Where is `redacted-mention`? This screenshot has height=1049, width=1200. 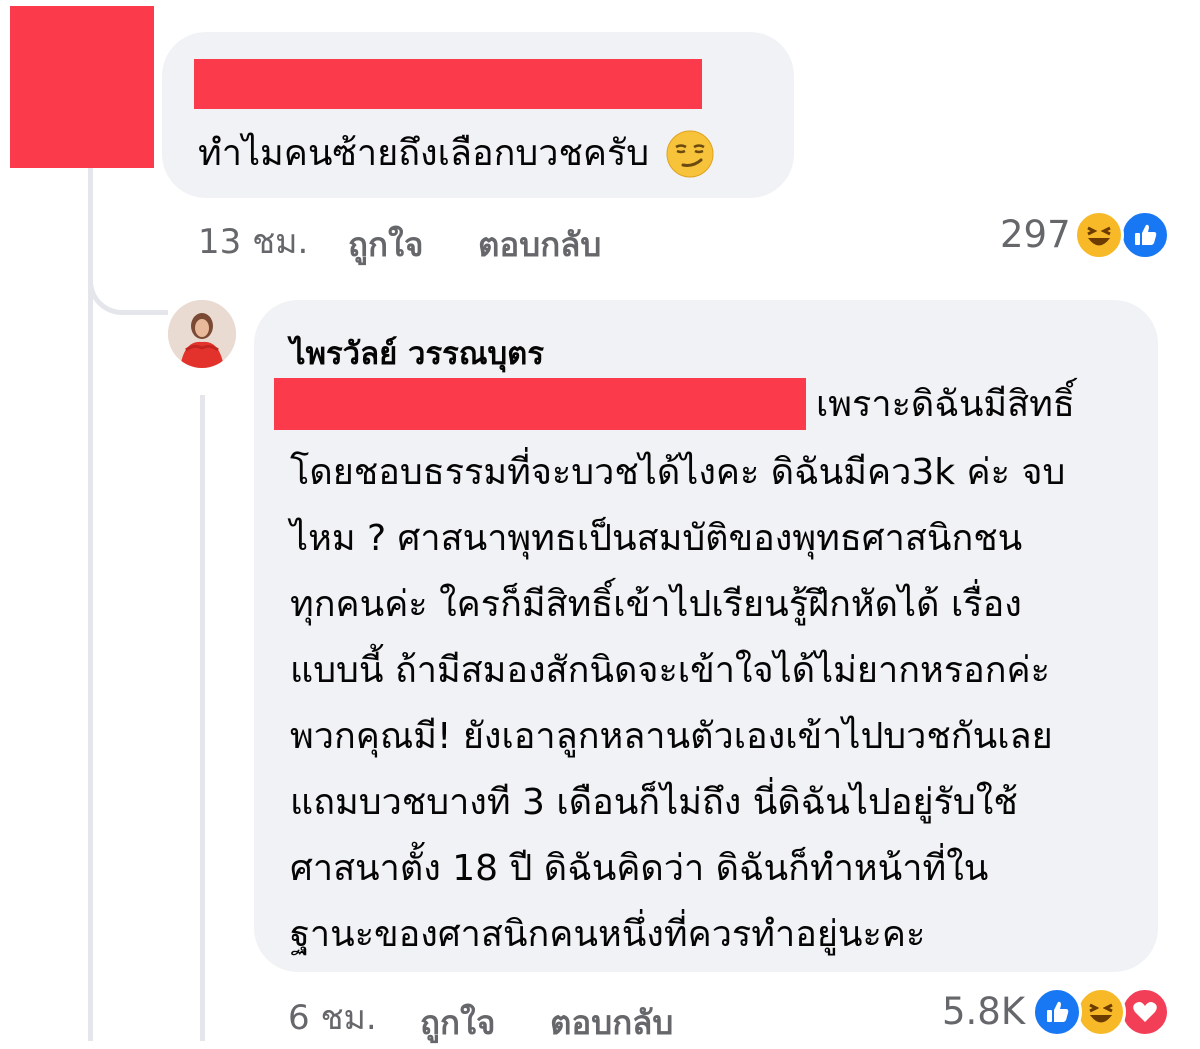
redacted-mention is located at coordinates (540, 404).